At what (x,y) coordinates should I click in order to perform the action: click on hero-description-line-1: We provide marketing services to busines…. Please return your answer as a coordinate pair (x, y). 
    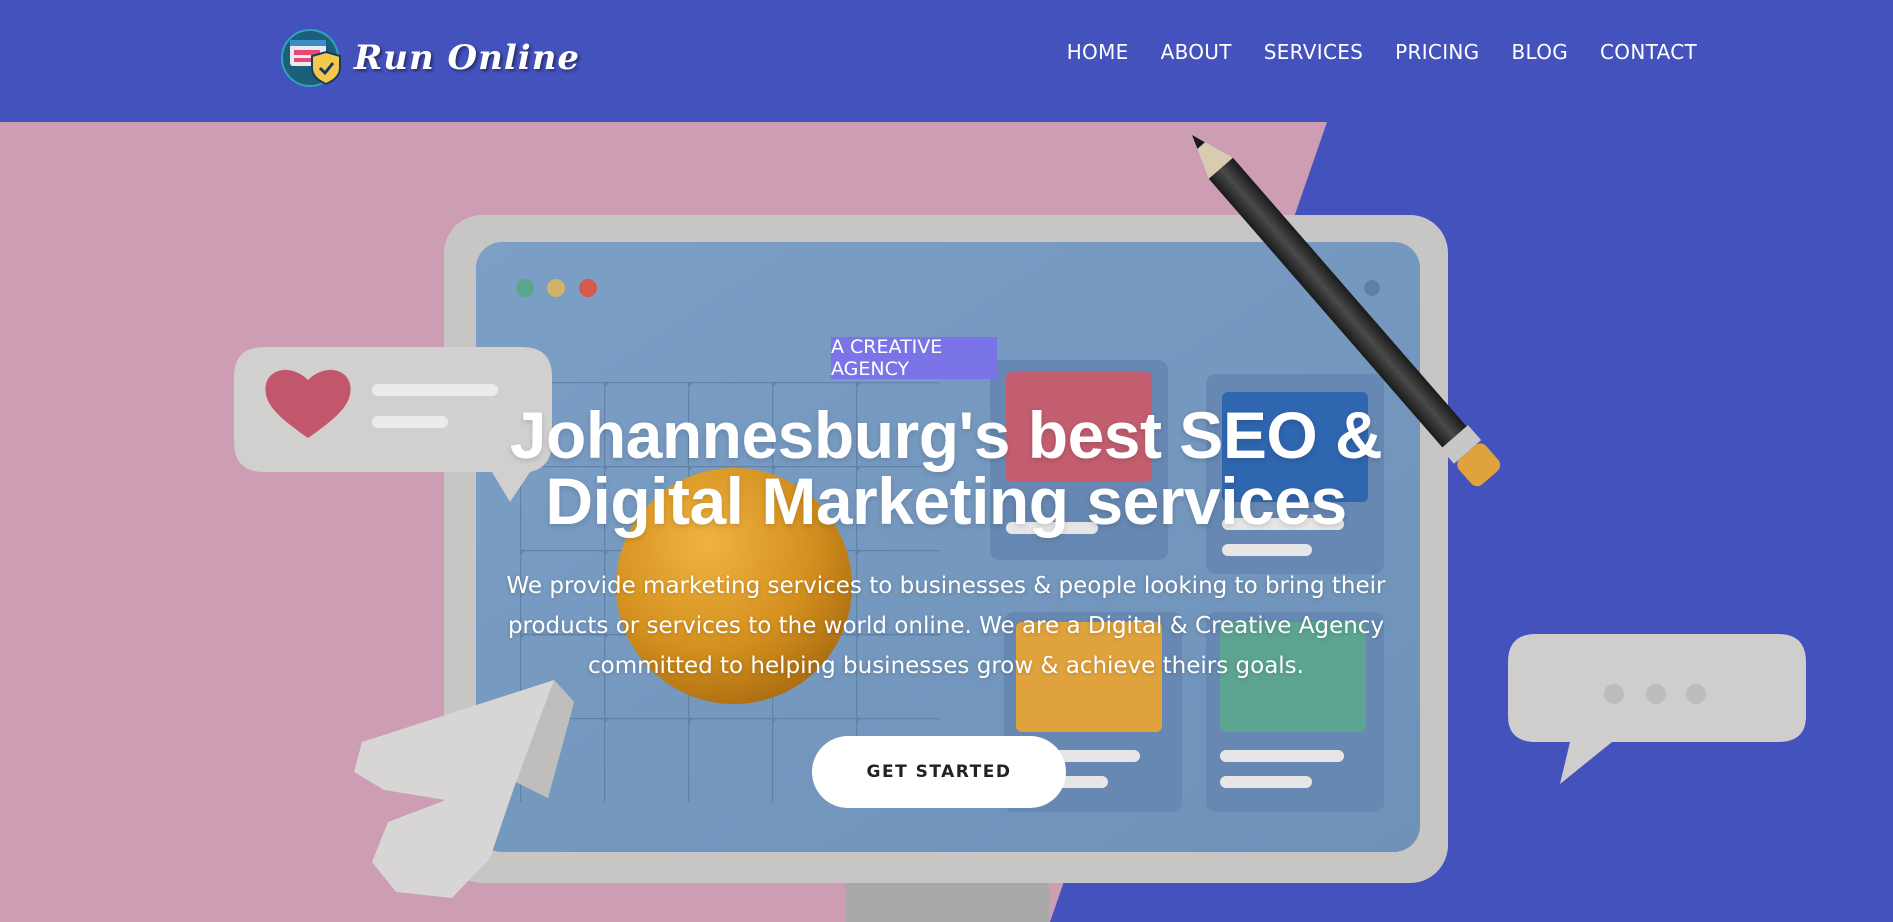
    Looking at the image, I should click on (946, 586).